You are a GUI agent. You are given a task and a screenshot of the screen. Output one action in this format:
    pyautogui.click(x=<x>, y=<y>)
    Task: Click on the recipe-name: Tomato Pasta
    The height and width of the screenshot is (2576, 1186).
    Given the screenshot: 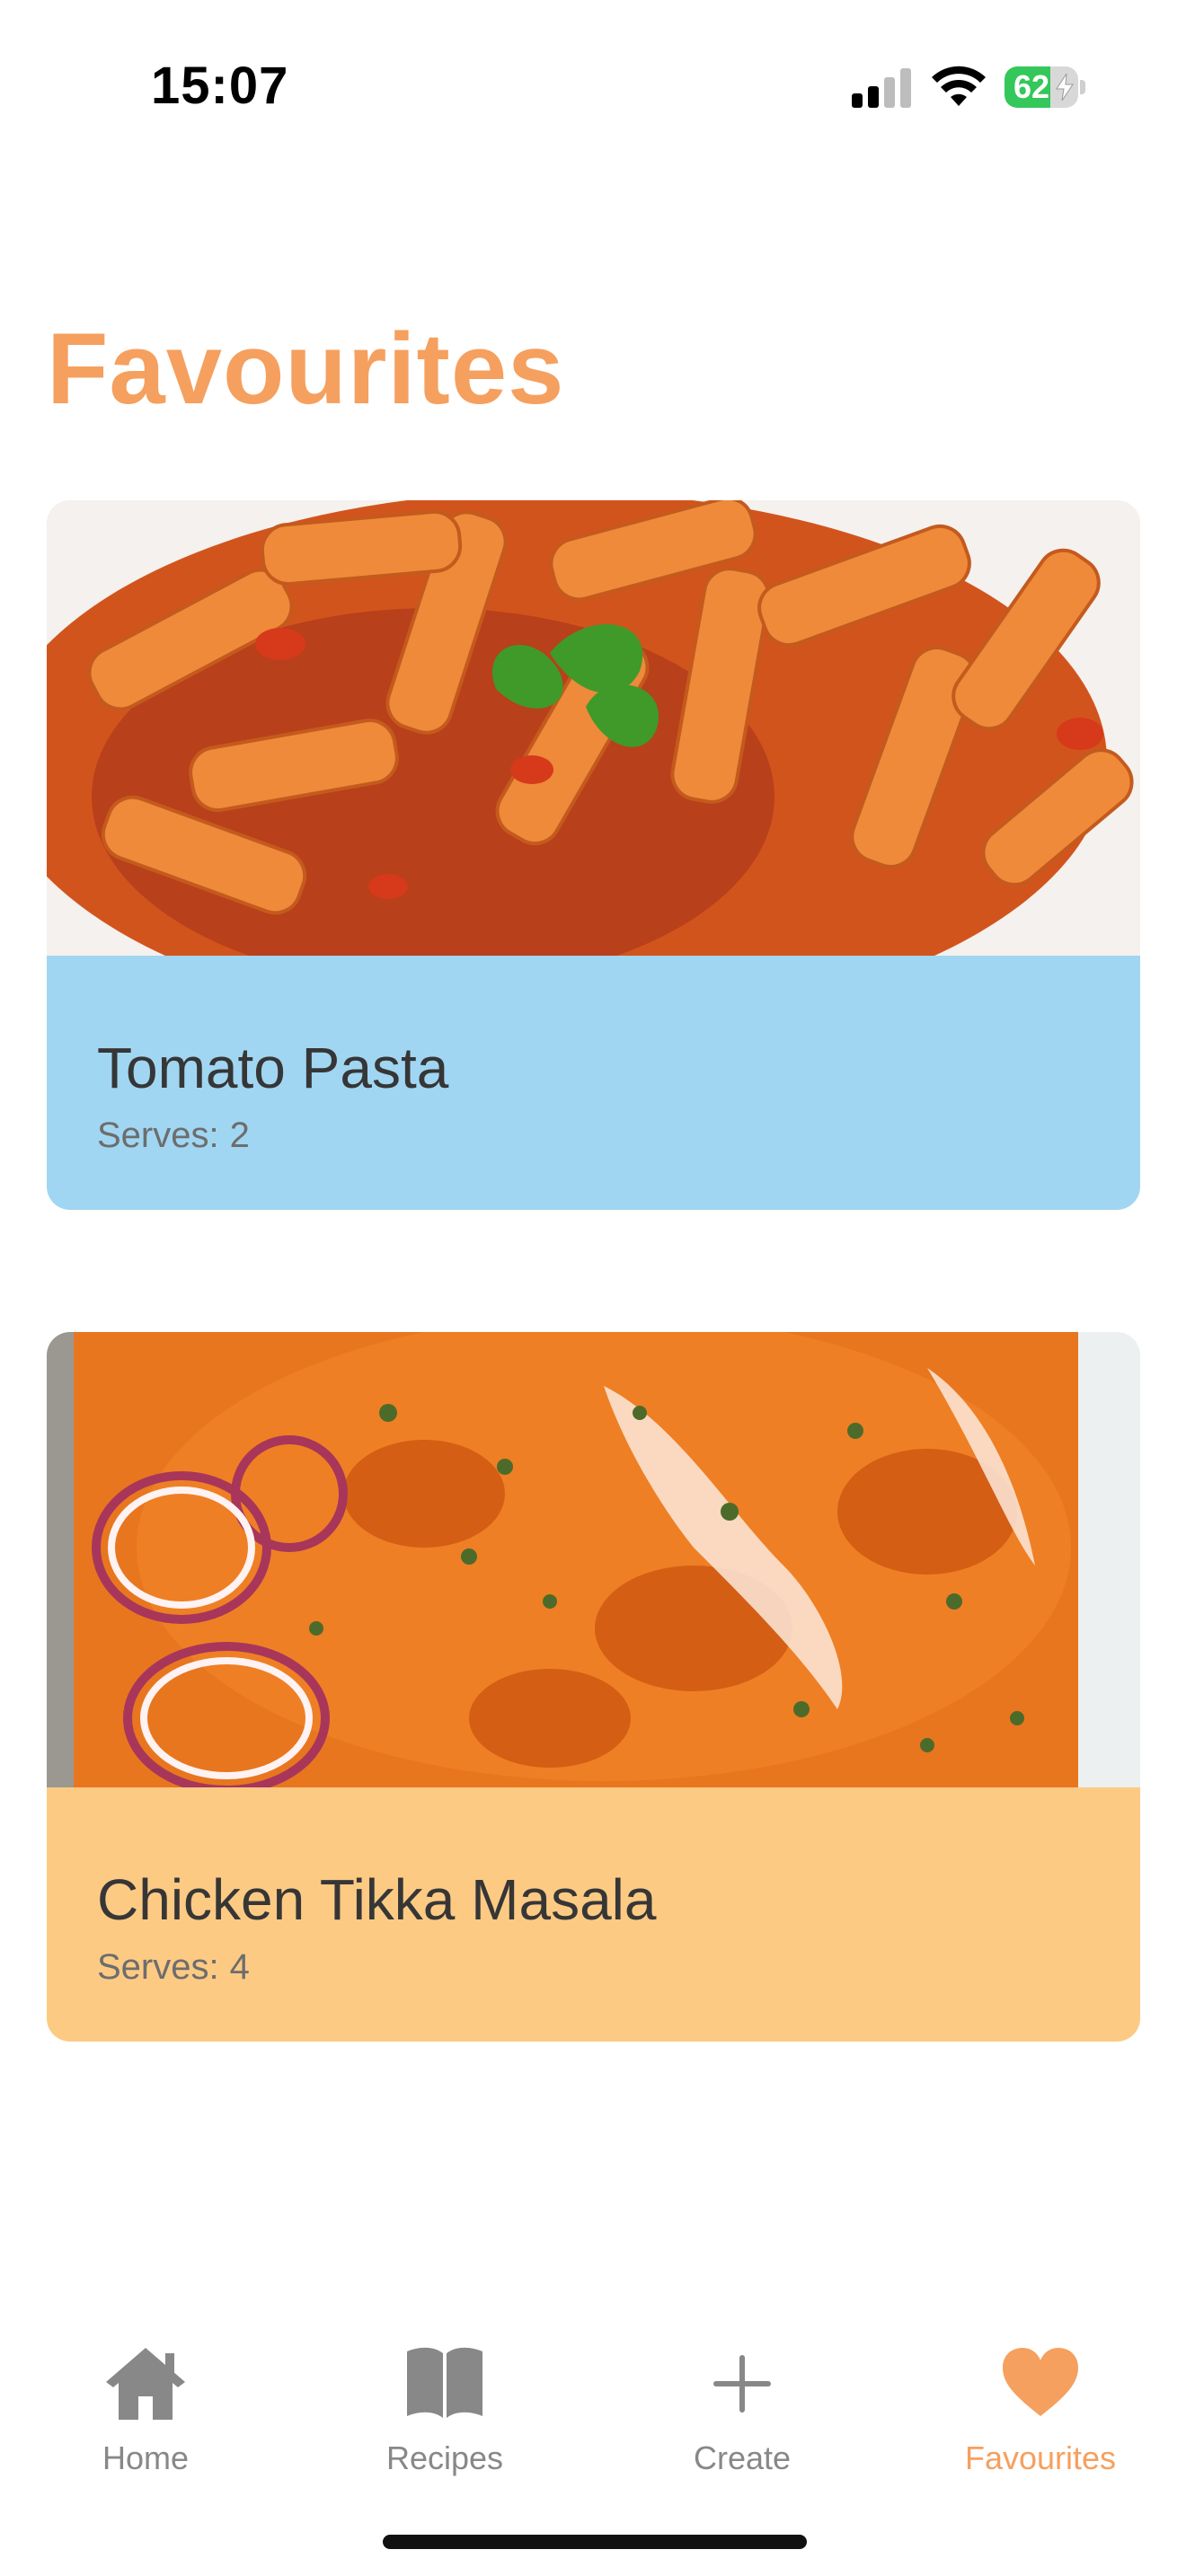 What is the action you would take?
    pyautogui.click(x=273, y=1068)
    